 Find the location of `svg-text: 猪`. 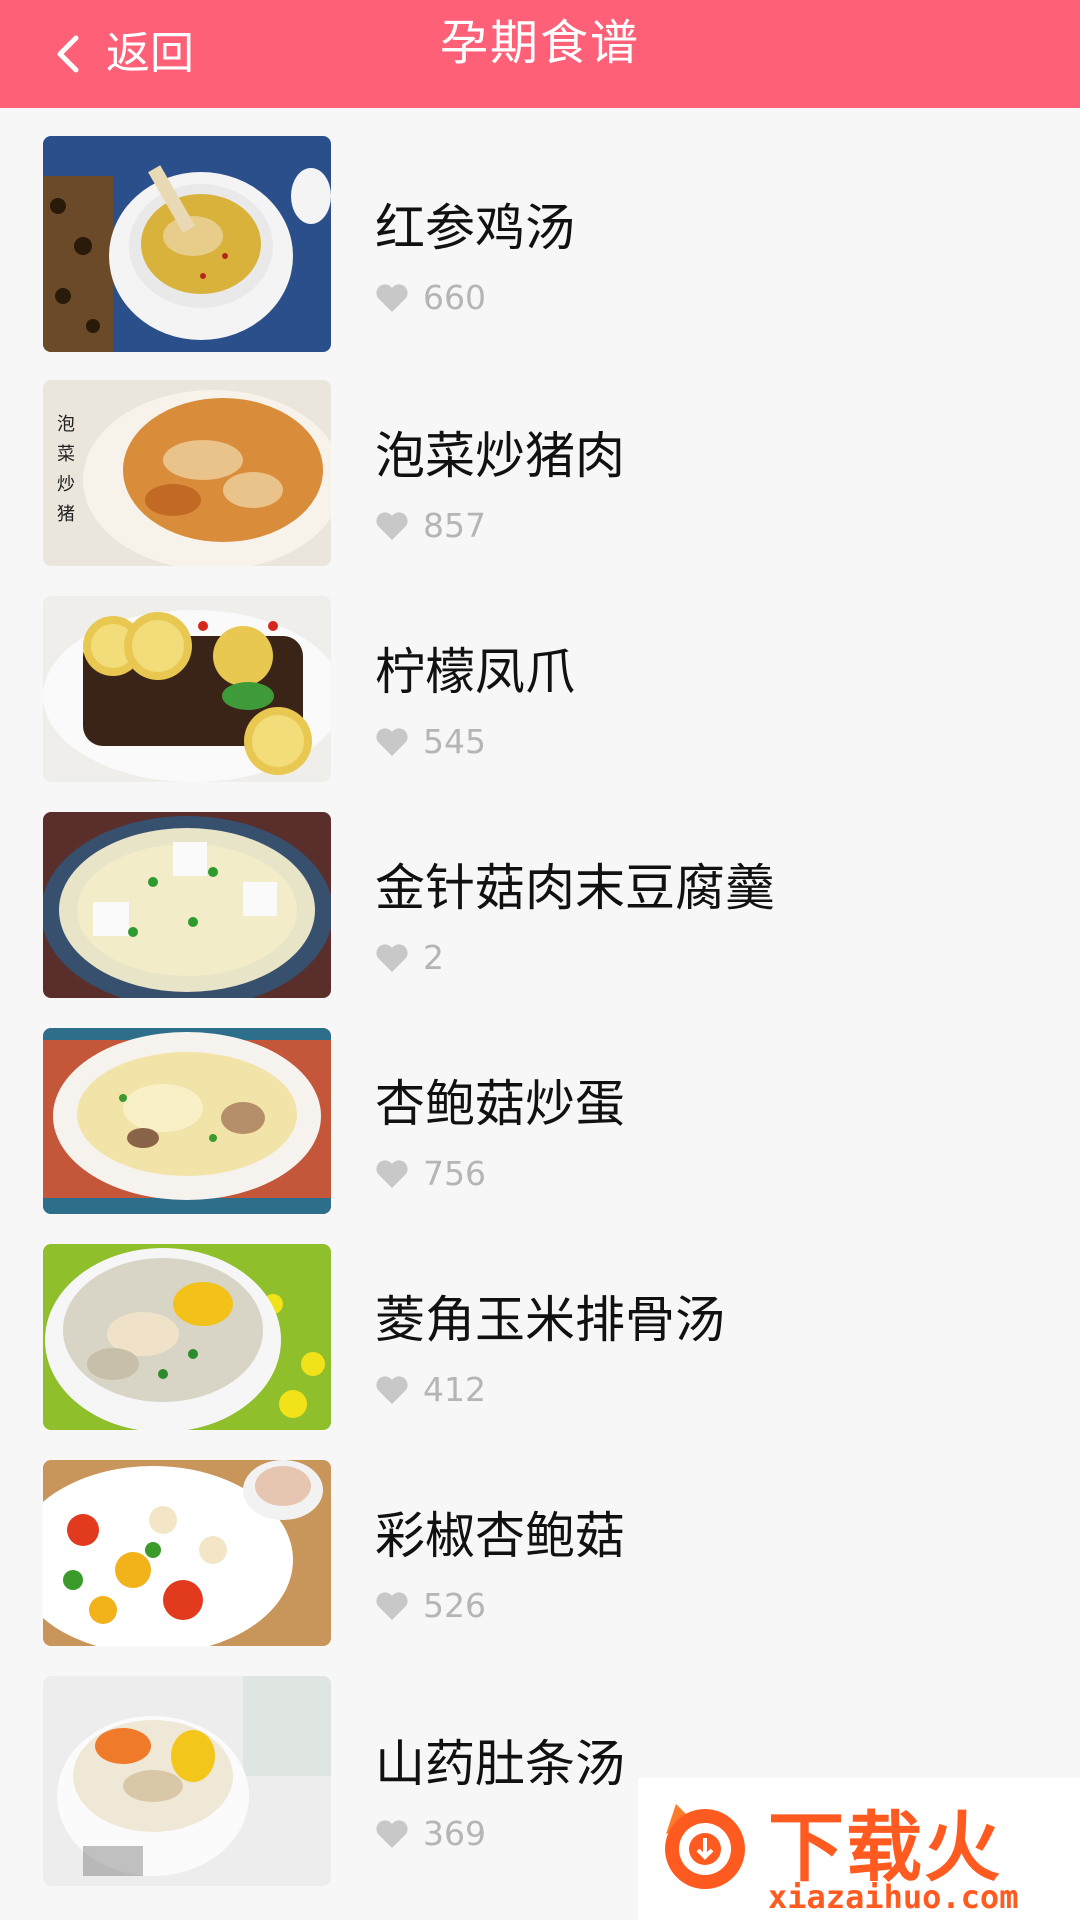

svg-text: 猪 is located at coordinates (66, 514).